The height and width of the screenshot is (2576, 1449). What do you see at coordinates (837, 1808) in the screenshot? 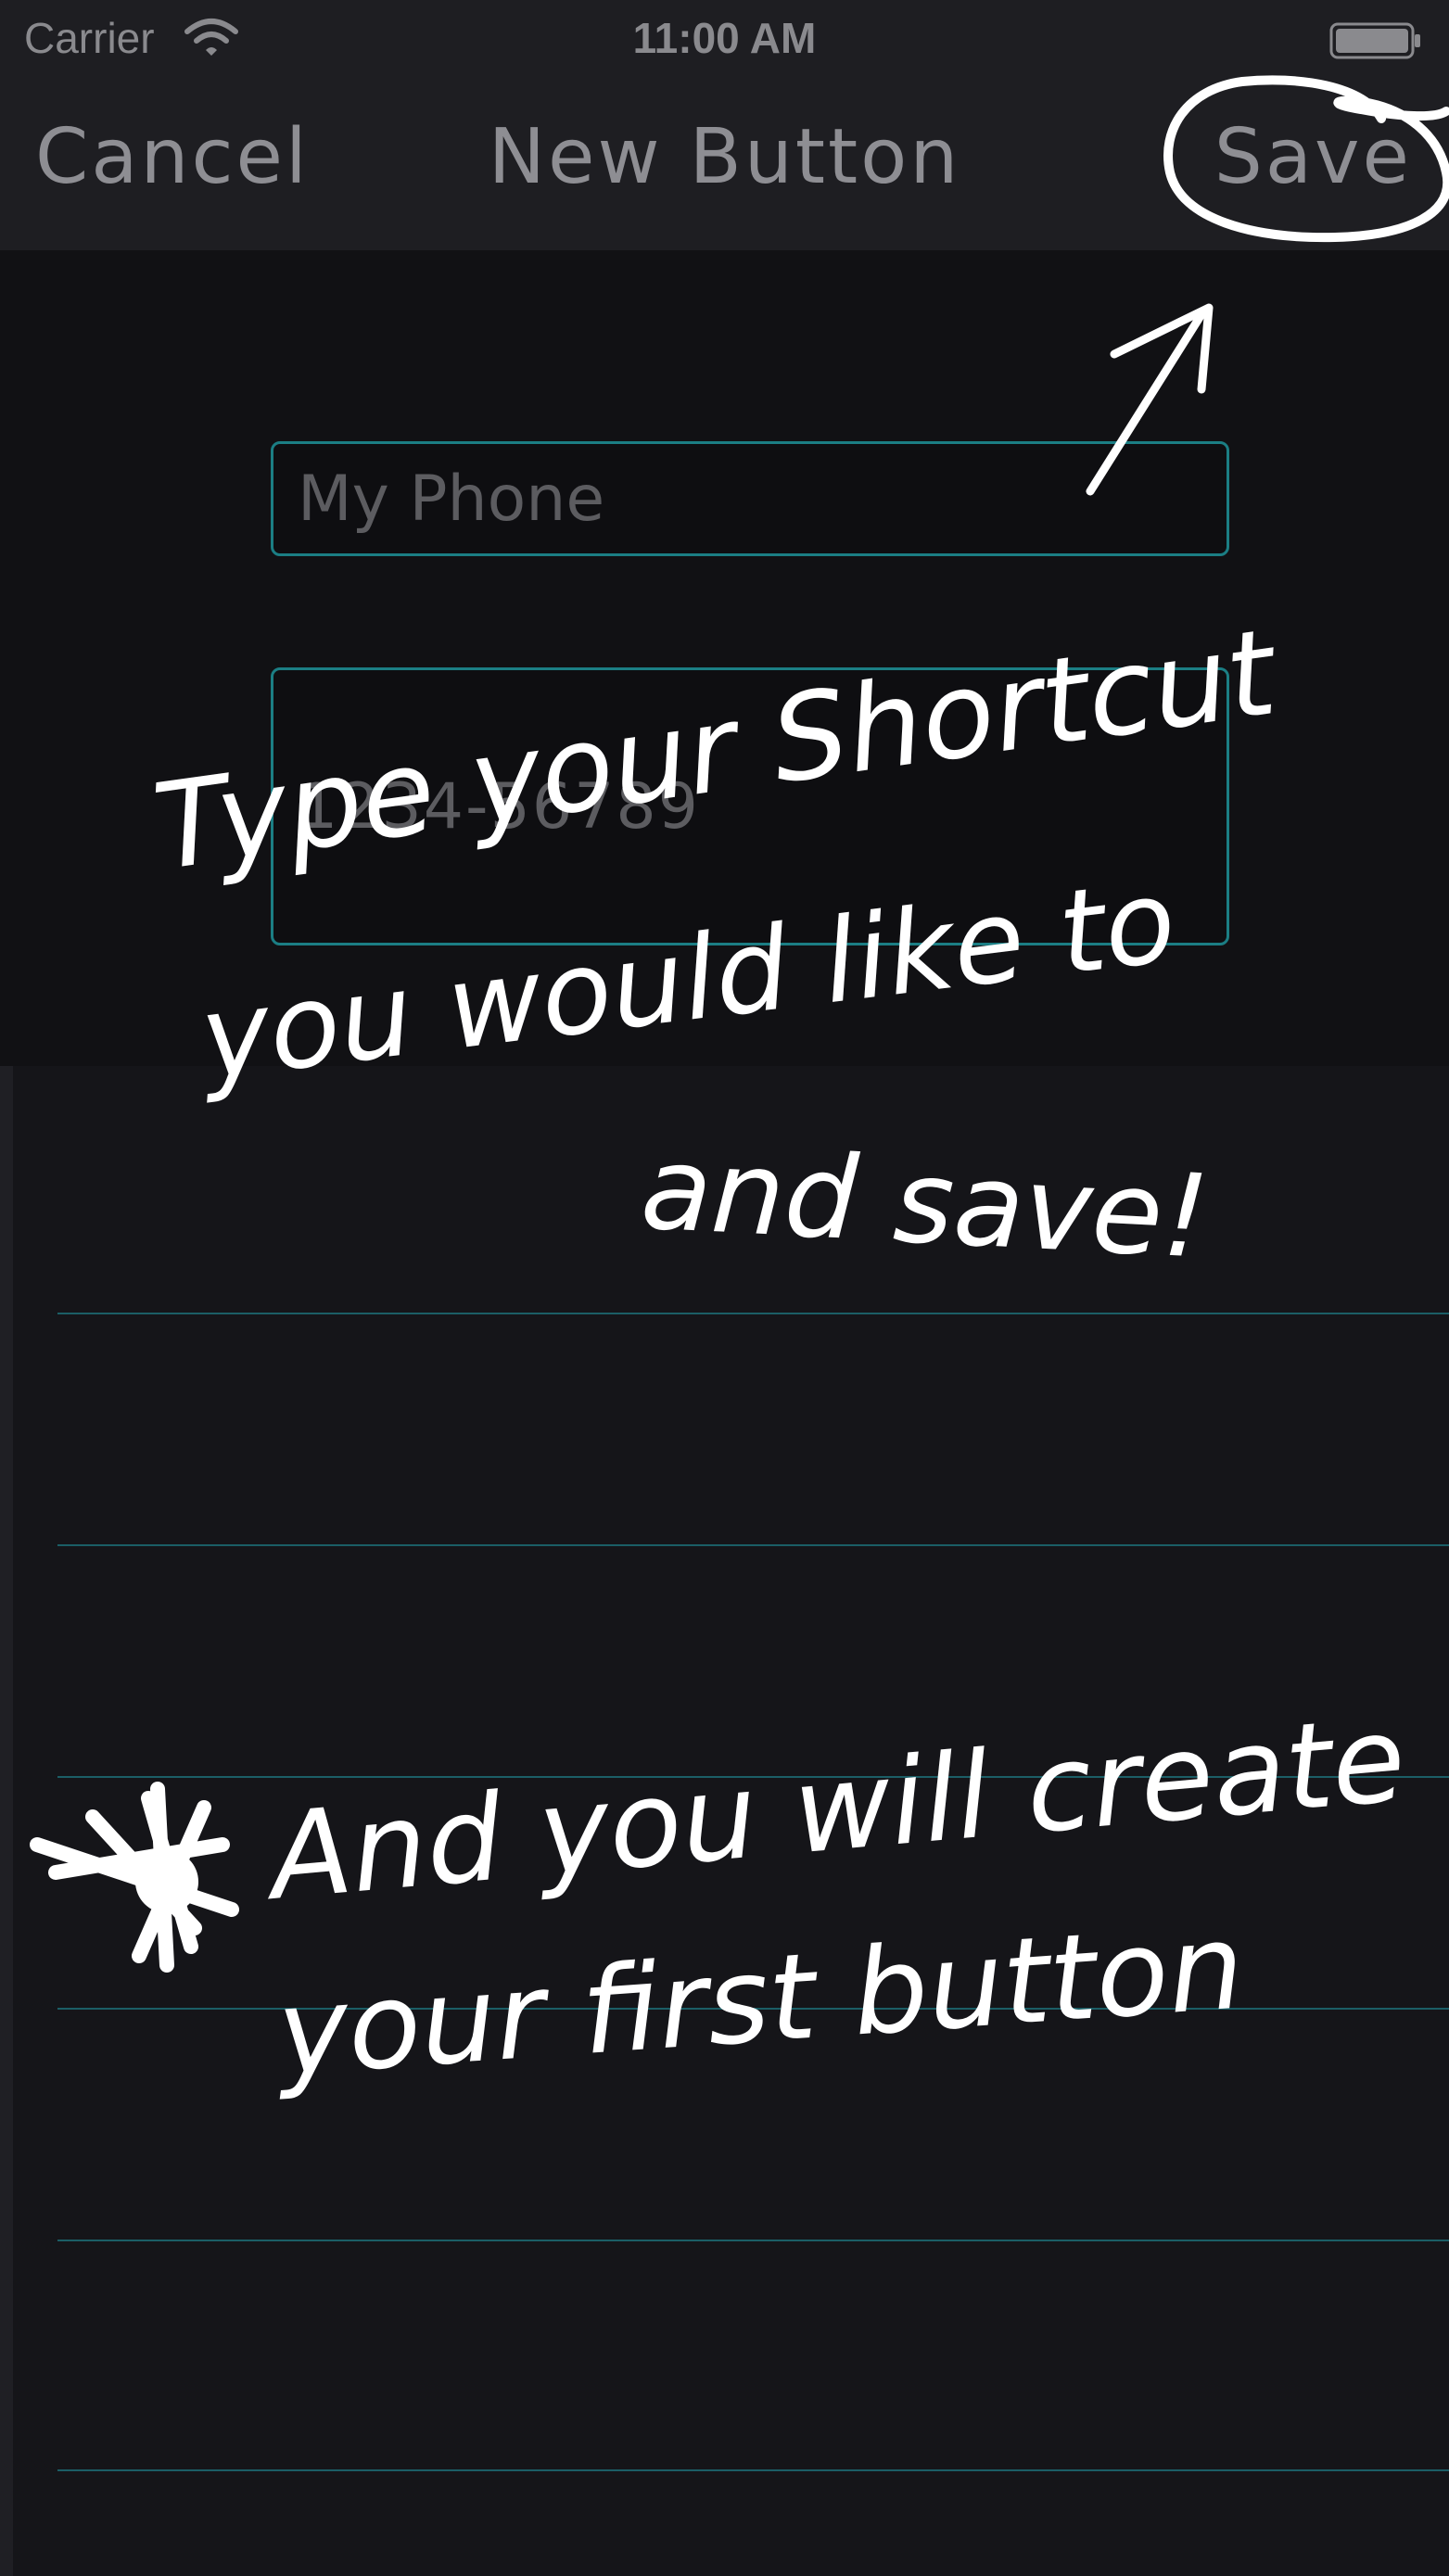
I see `create-line-1: And you will create` at bounding box center [837, 1808].